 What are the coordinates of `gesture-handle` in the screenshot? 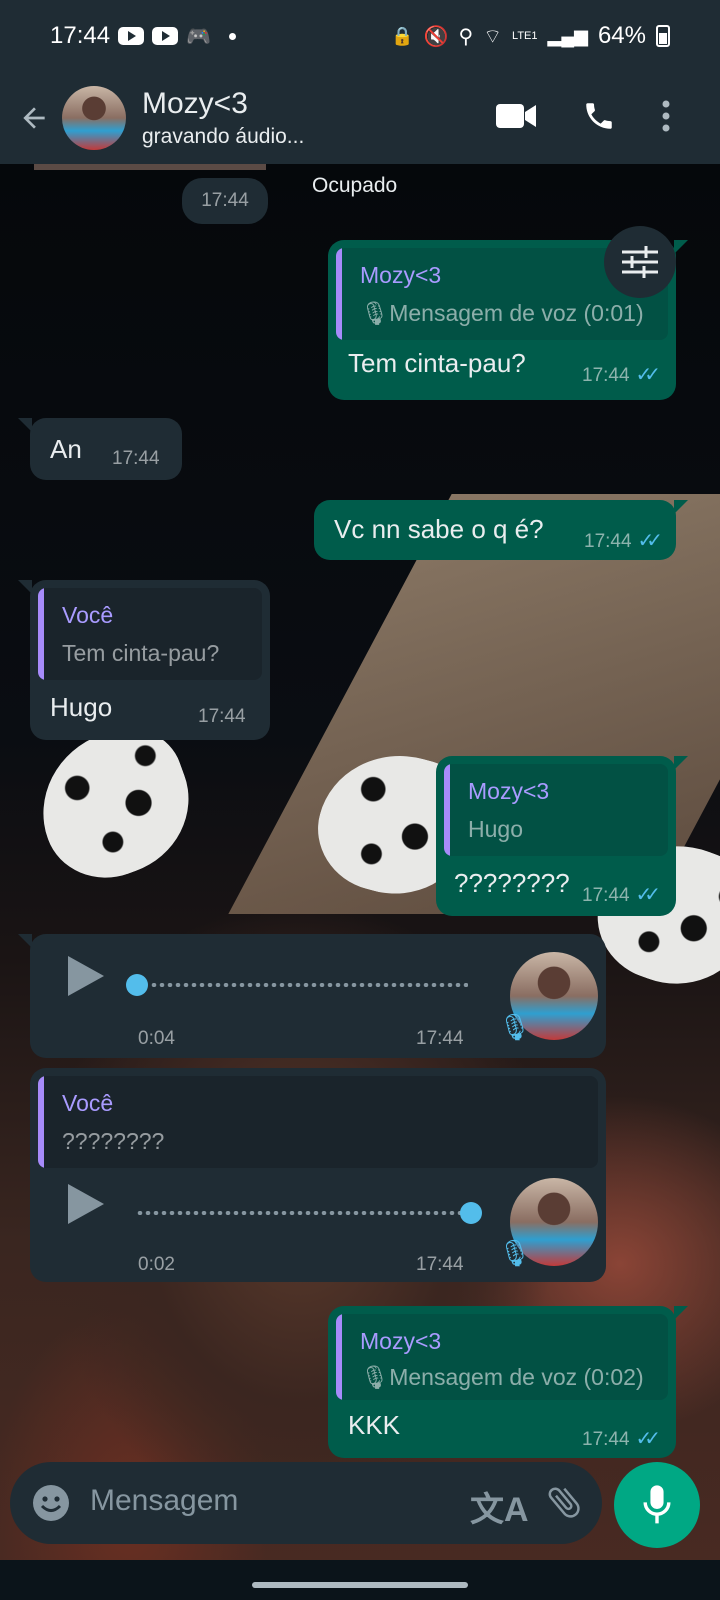 It's located at (360, 1585).